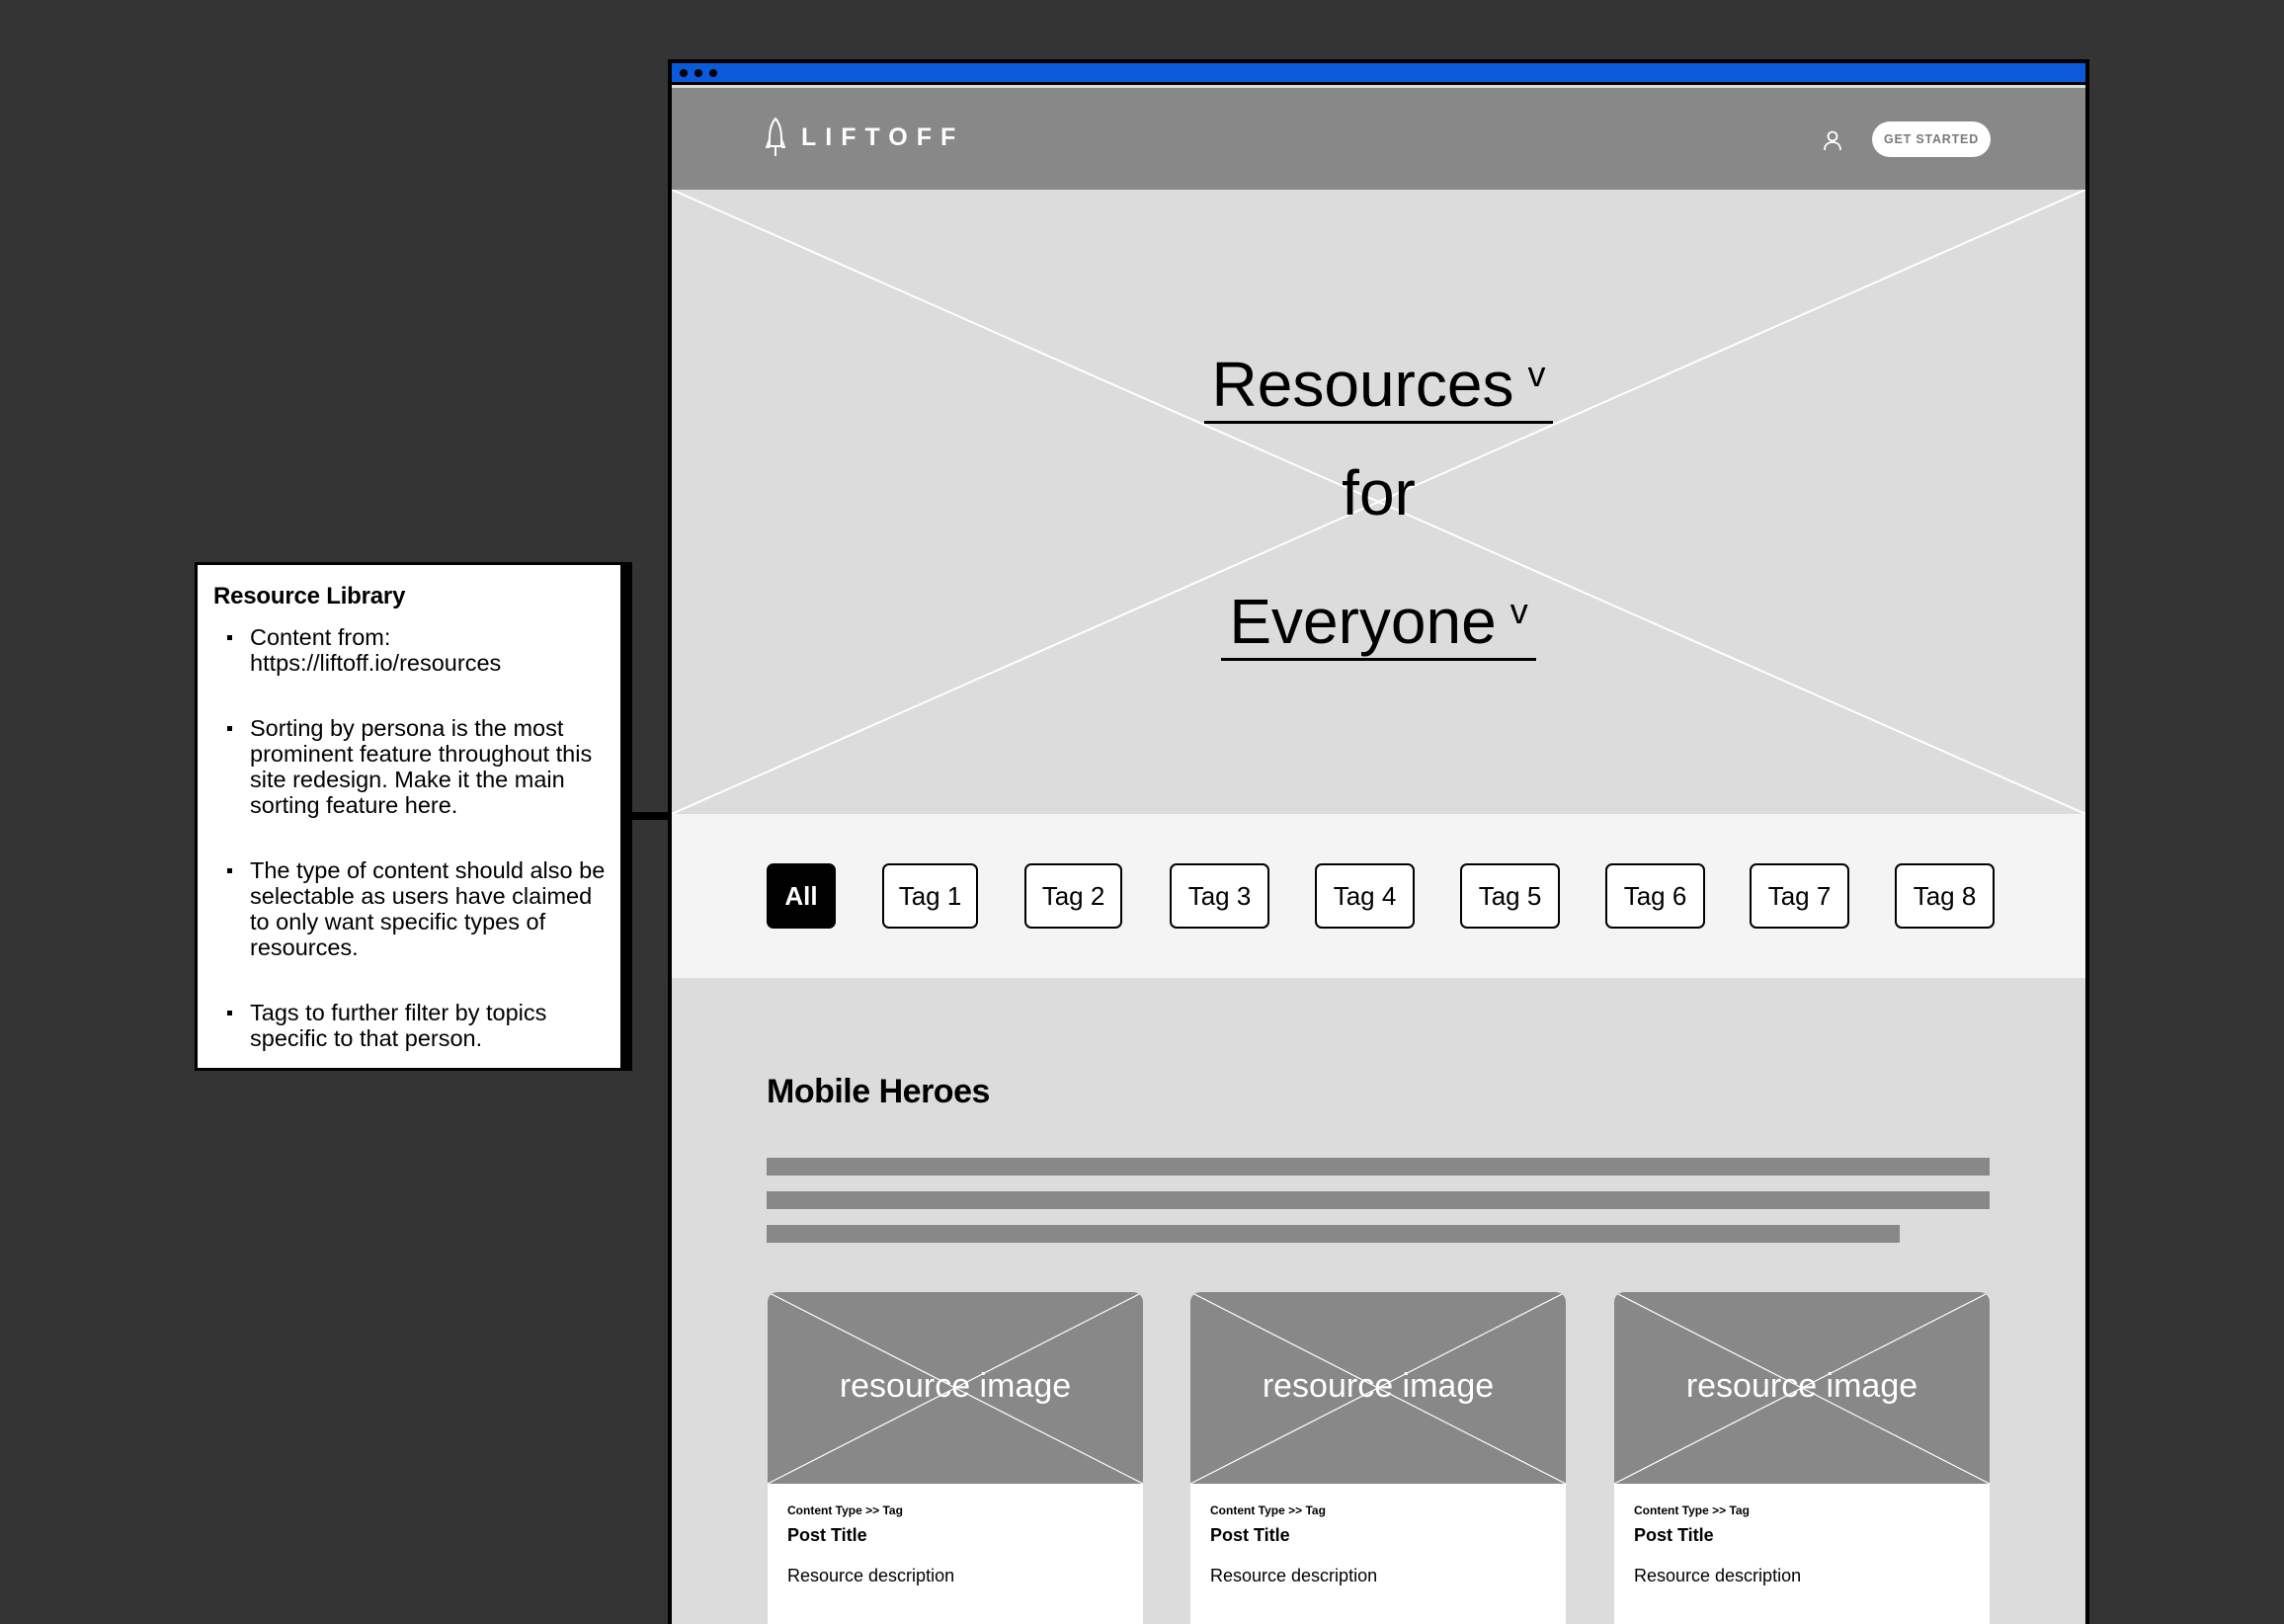  I want to click on annotation-connector, so click(648, 816).